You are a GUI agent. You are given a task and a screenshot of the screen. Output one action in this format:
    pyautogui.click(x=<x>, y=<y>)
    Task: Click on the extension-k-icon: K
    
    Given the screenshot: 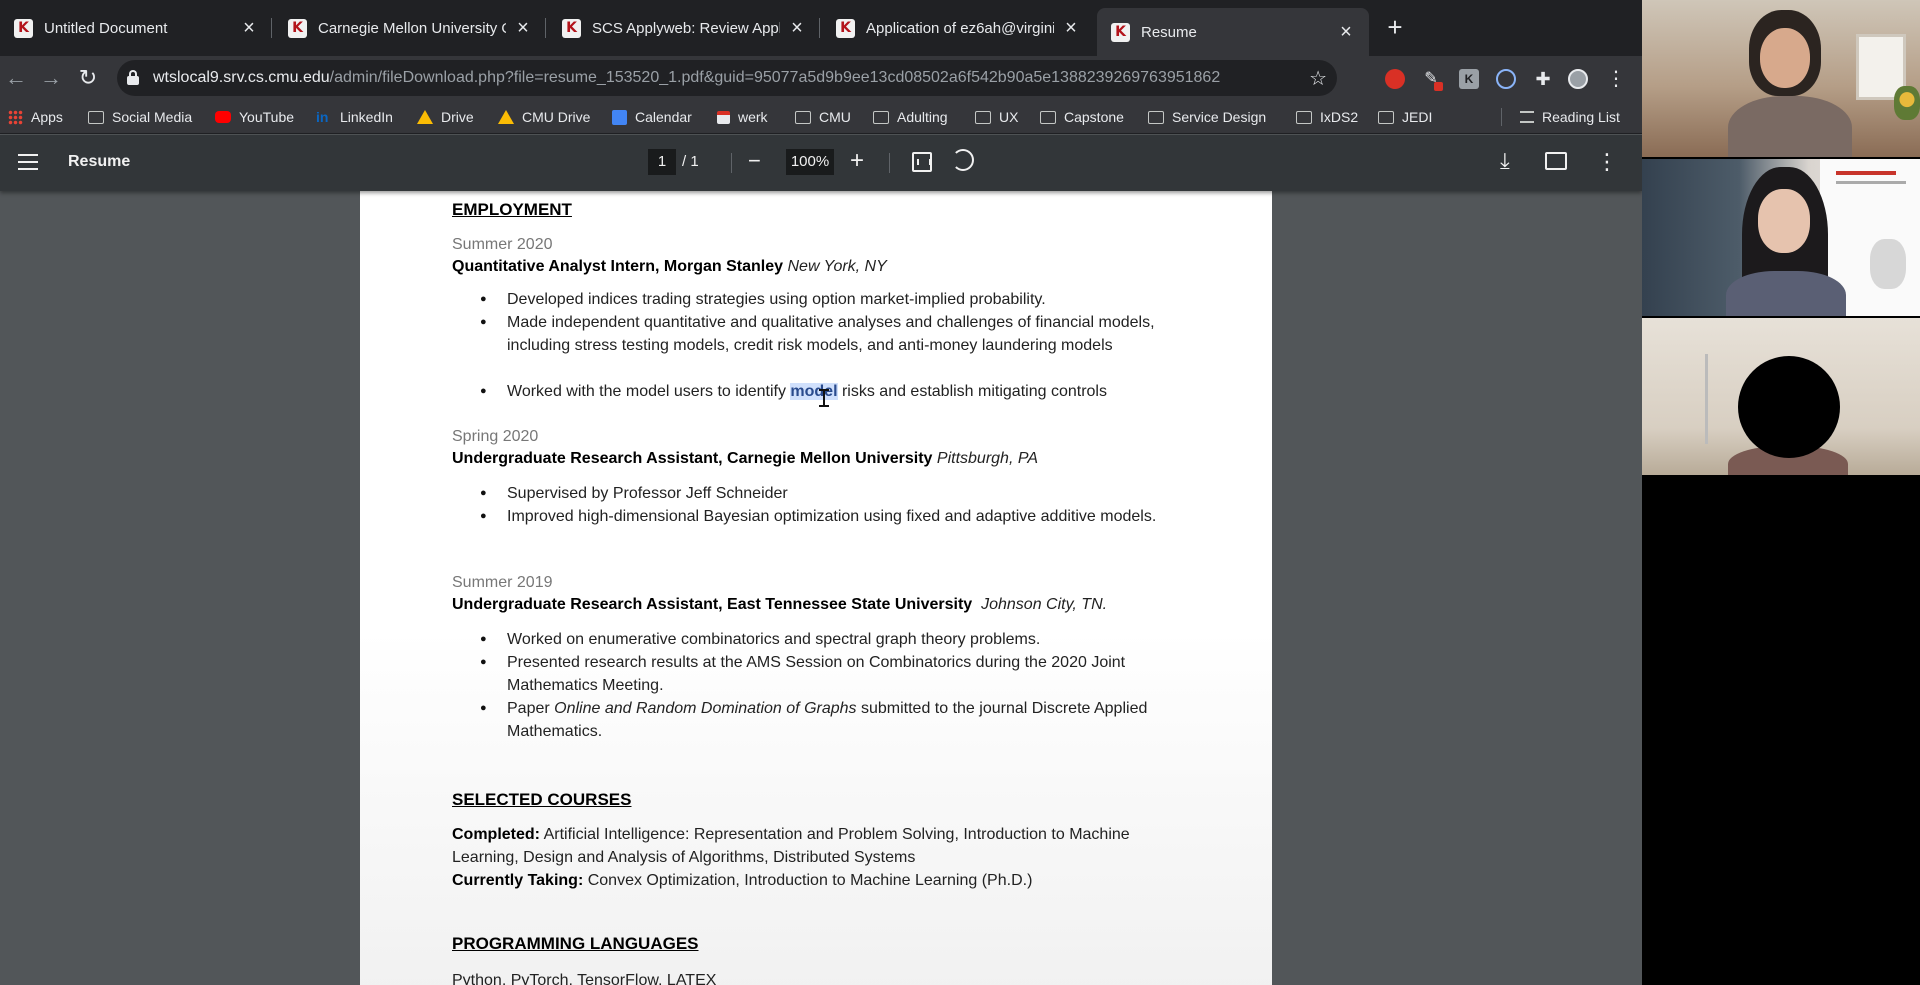 What is the action you would take?
    pyautogui.click(x=1469, y=79)
    